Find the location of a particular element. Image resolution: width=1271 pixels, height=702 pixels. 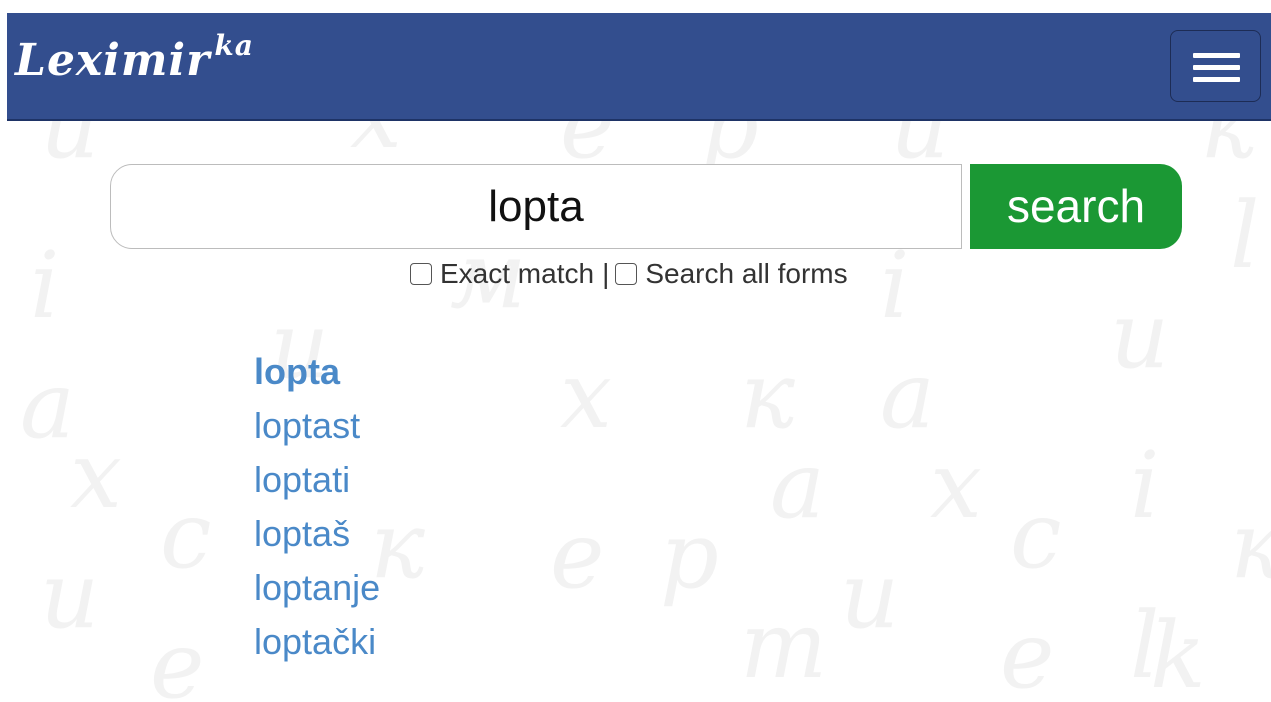

menu-toggle-button is located at coordinates (1215, 66).